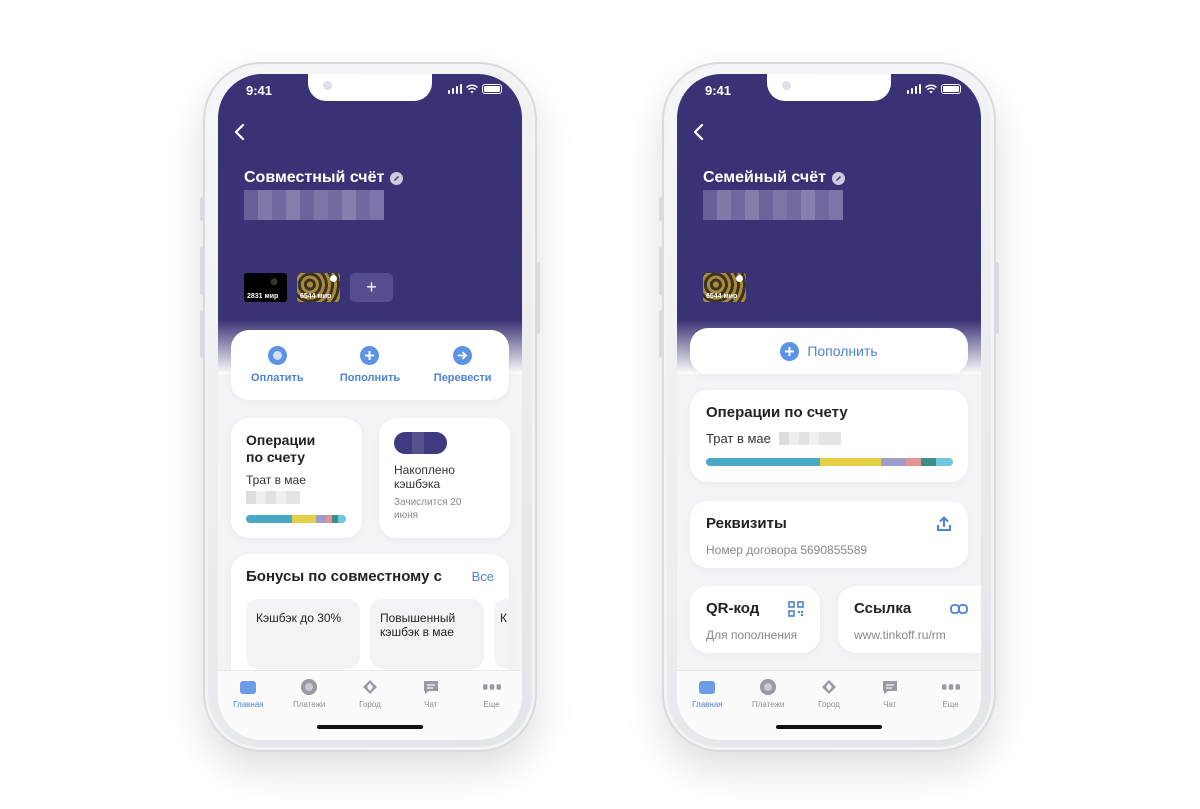  Describe the element at coordinates (483, 576) in the screenshot. I see `bonuses-all-link: Все` at that location.